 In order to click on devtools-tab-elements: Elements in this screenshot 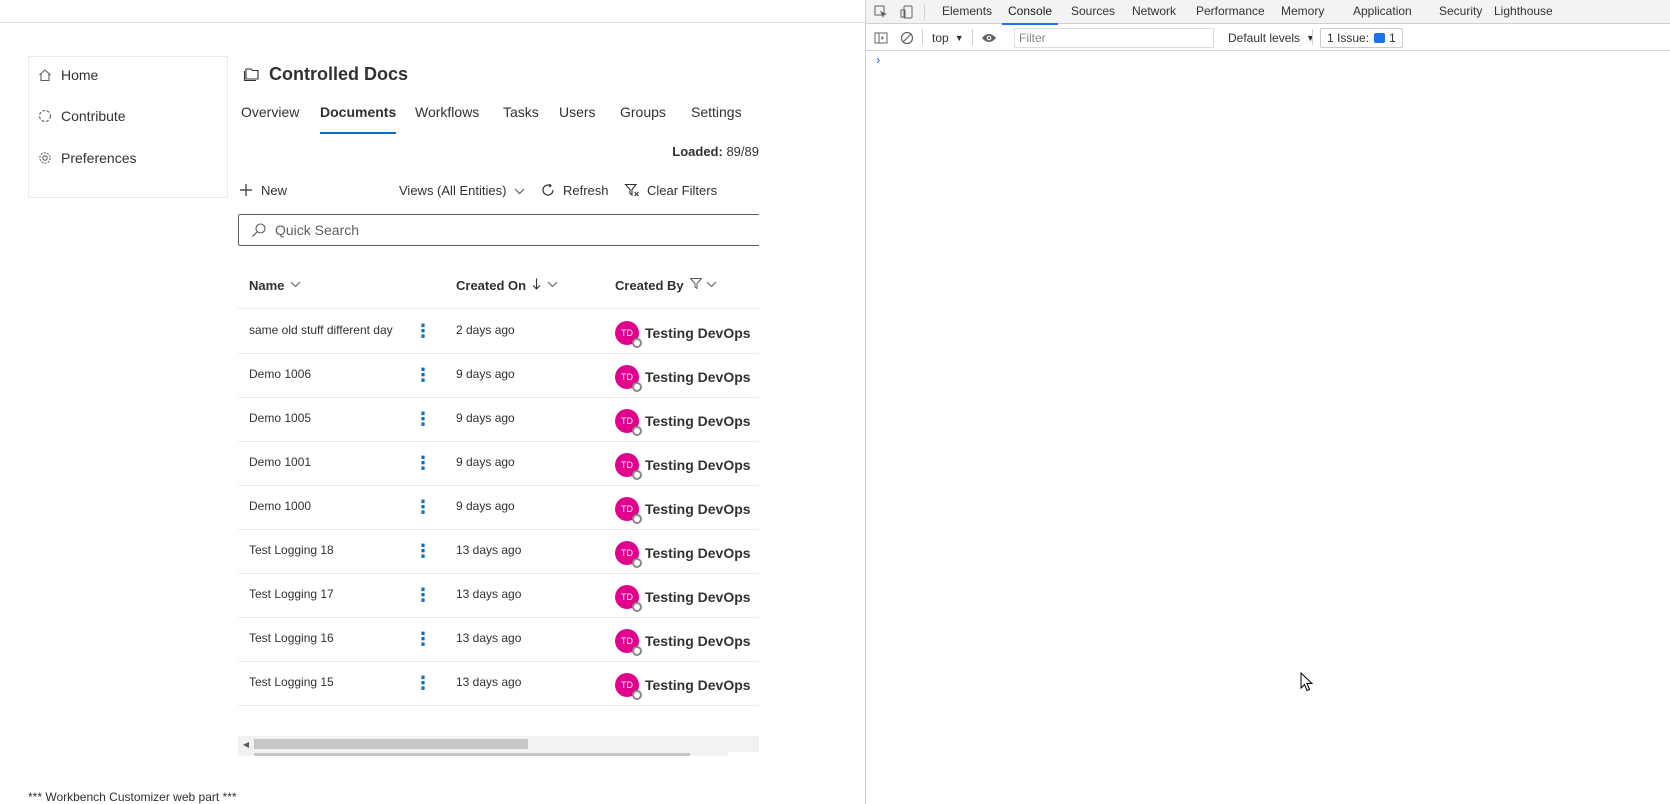, I will do `click(967, 12)`.